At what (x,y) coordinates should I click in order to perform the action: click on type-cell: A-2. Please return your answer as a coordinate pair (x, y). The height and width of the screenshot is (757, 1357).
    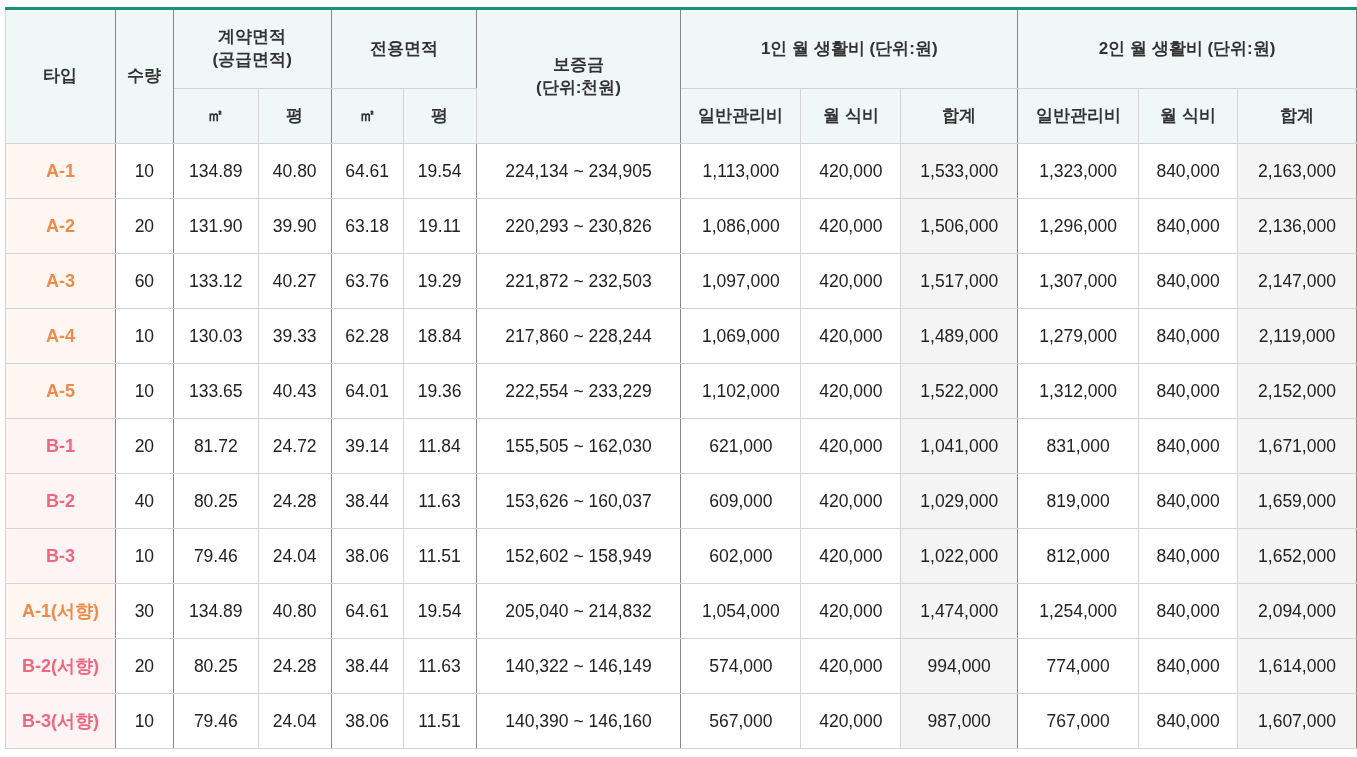
    Looking at the image, I should click on (60, 226).